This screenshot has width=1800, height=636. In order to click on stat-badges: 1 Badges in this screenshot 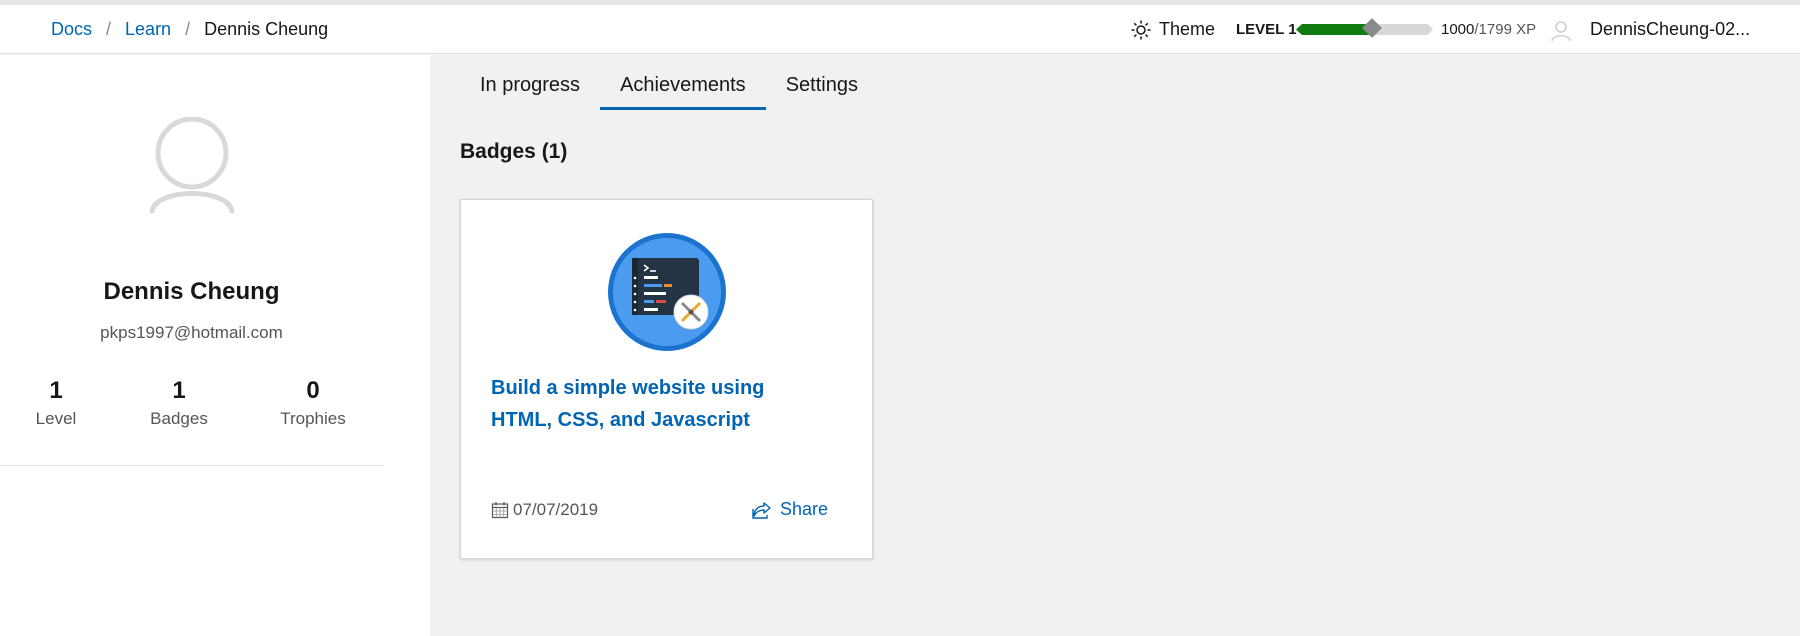, I will do `click(179, 403)`.